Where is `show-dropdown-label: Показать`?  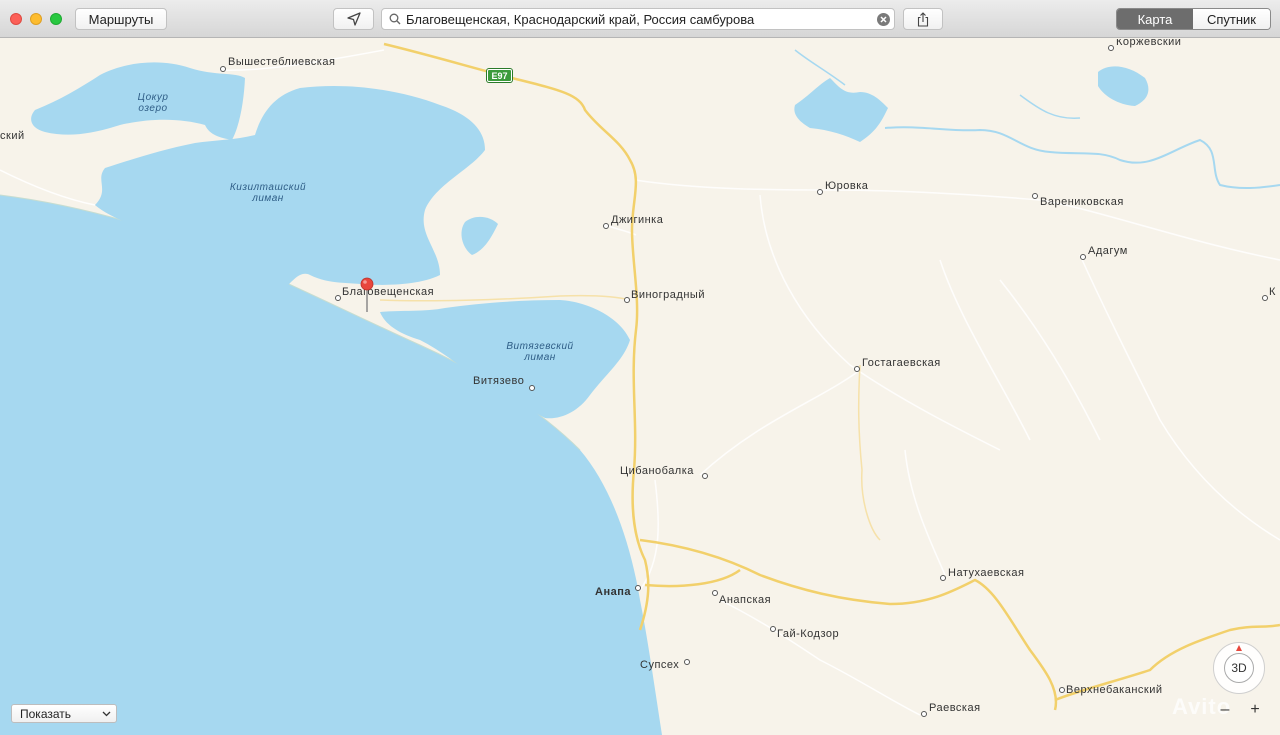
show-dropdown-label: Показать is located at coordinates (46, 713).